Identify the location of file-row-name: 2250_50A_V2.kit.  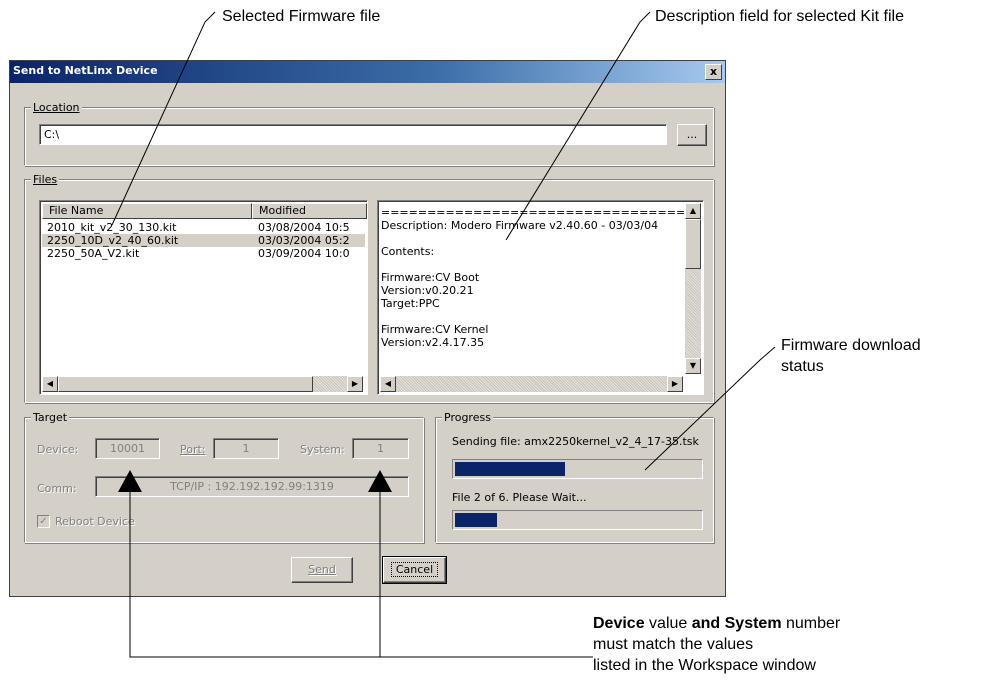
(93, 253).